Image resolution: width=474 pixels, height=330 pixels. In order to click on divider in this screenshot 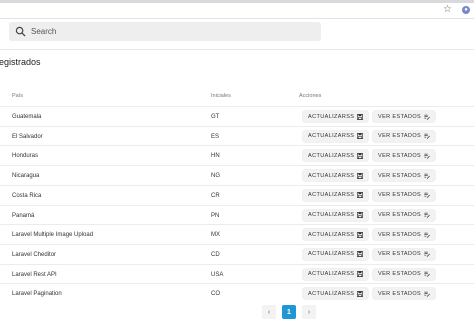, I will do `click(237, 49)`.